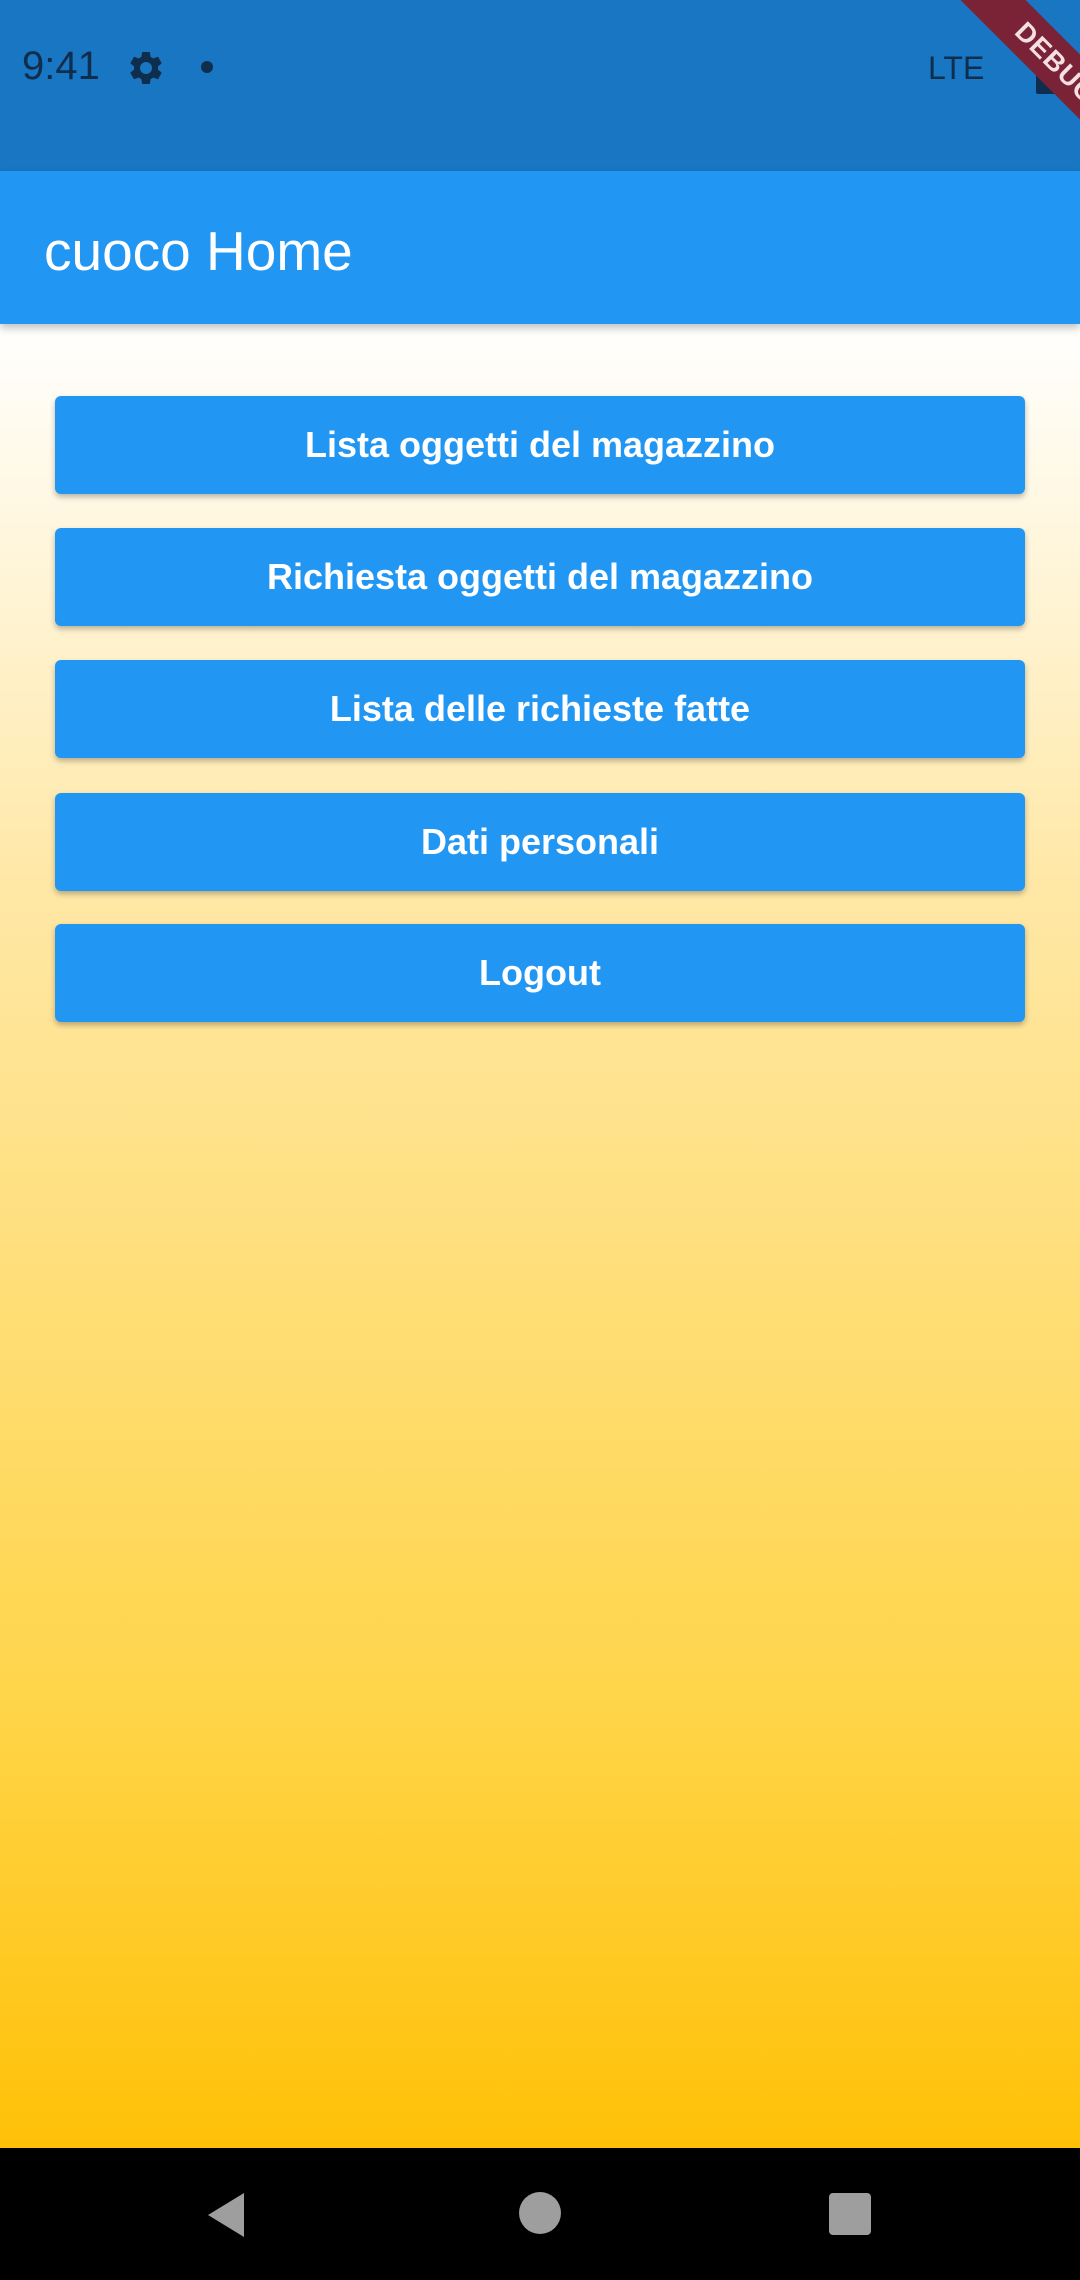 The image size is (1080, 2280). What do you see at coordinates (540, 247) in the screenshot?
I see `app-bar: cuoco Home` at bounding box center [540, 247].